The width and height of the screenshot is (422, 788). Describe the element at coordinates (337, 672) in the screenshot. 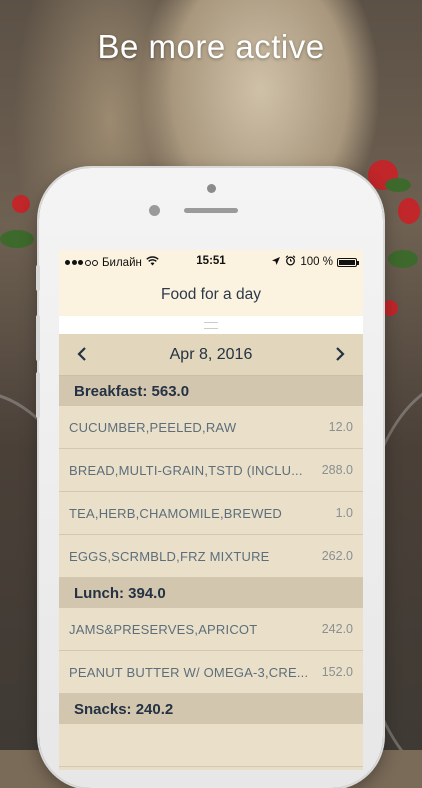

I see `food-calories: 152.0` at that location.